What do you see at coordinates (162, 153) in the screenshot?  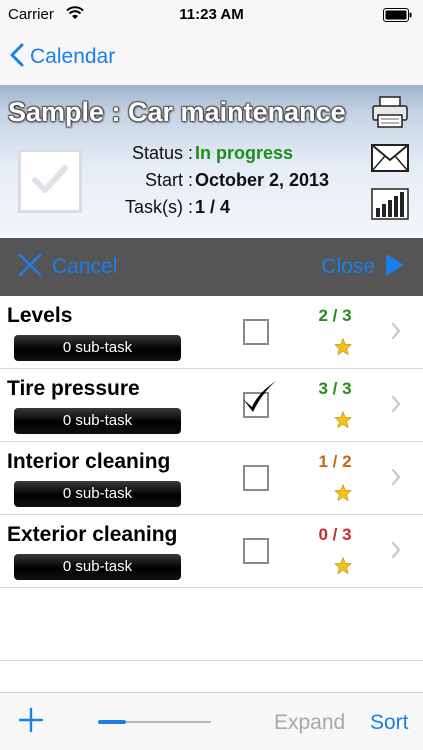 I see `status-label: Status :` at bounding box center [162, 153].